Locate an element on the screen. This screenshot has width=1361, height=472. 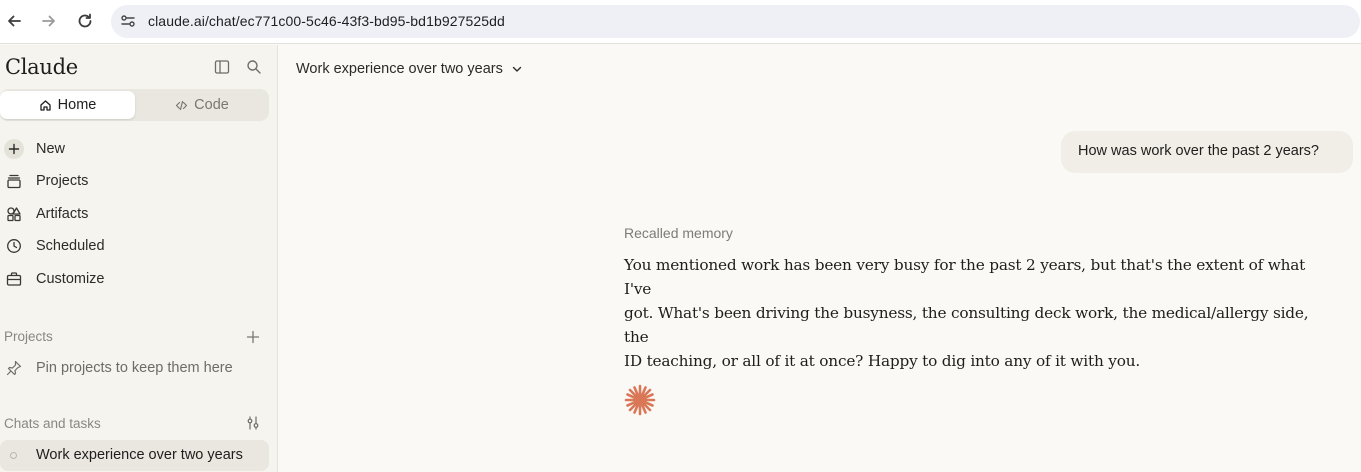
sidebar-item-artifacts: Artifacts is located at coordinates (135, 214).